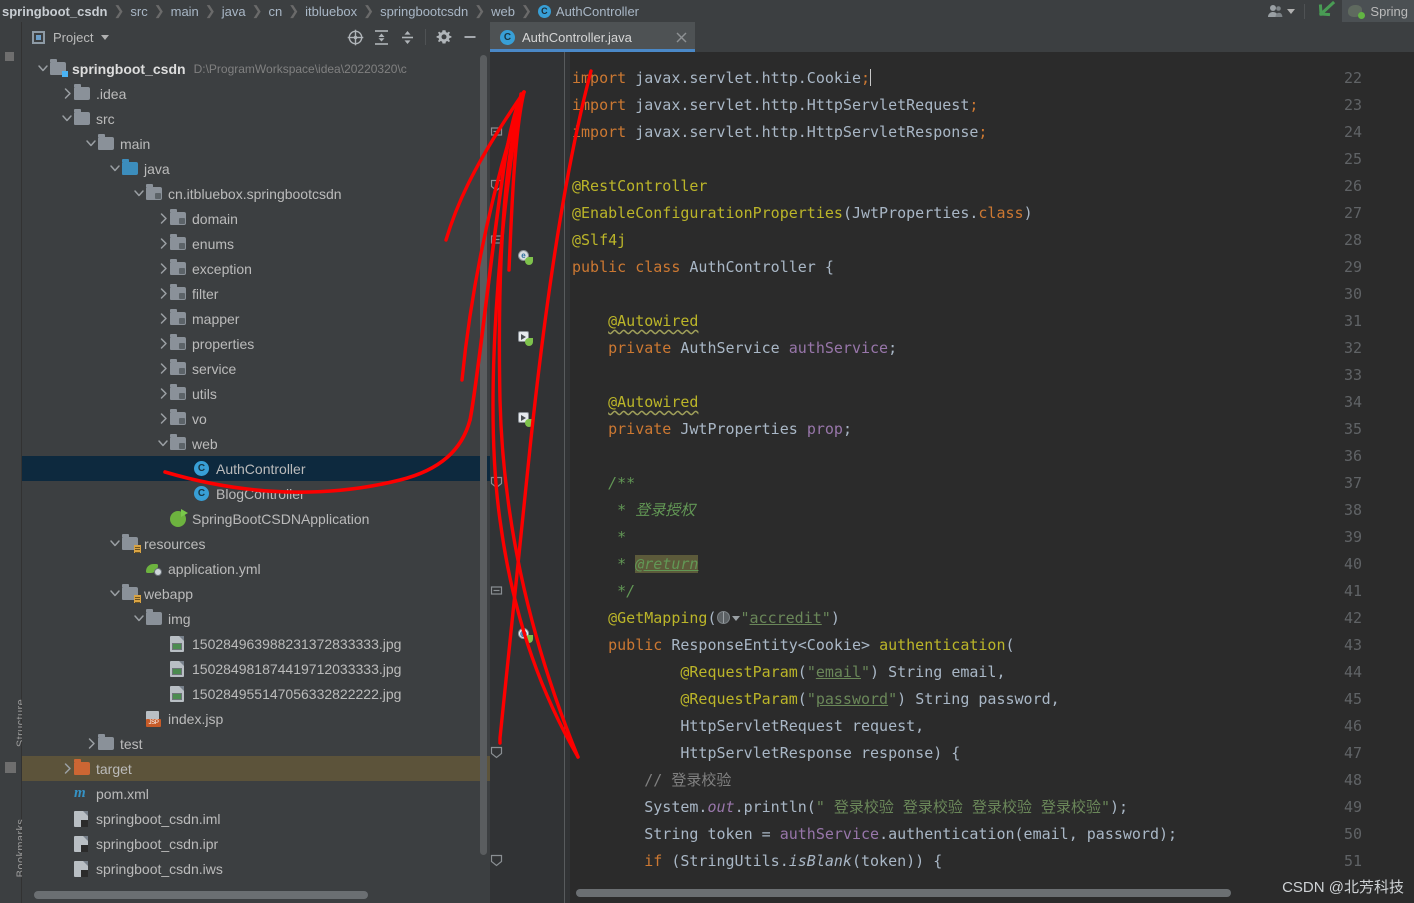  What do you see at coordinates (256, 543) in the screenshot?
I see `tree-node-resources: resources` at bounding box center [256, 543].